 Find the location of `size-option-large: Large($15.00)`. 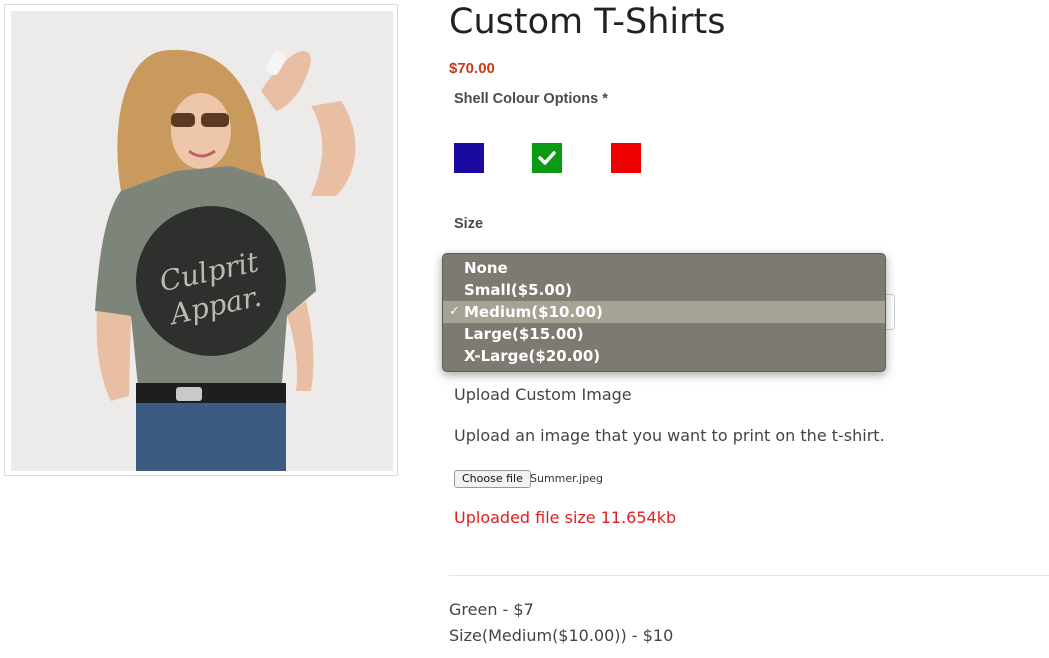

size-option-large: Large($15.00) is located at coordinates (664, 334).